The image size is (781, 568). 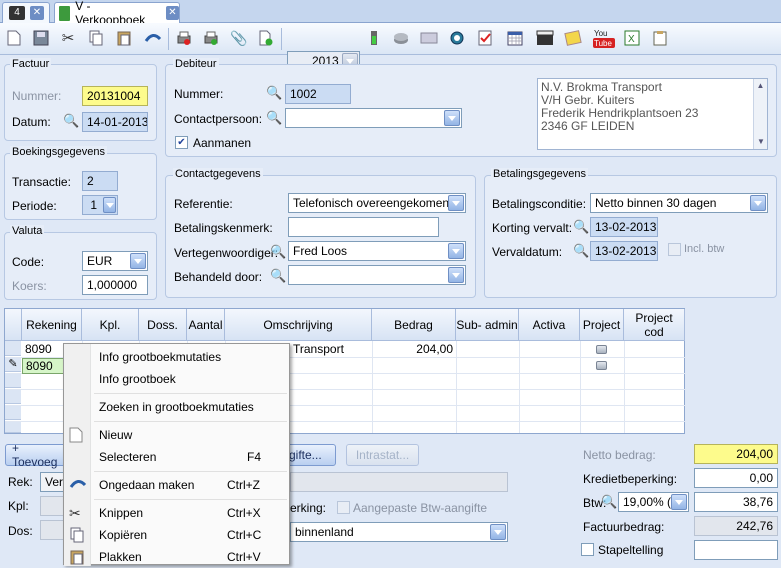 I want to click on menu-item-zoeken: Zoeken in grootboekmutaties, so click(x=176, y=407).